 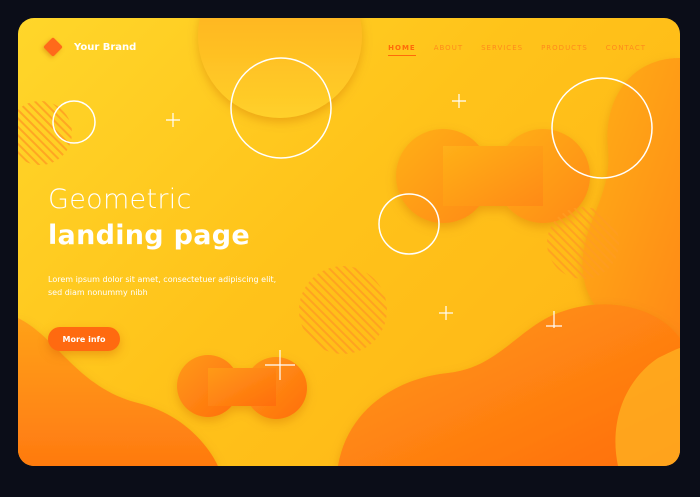 I want to click on nav-item-about: ABOUT, so click(x=448, y=50).